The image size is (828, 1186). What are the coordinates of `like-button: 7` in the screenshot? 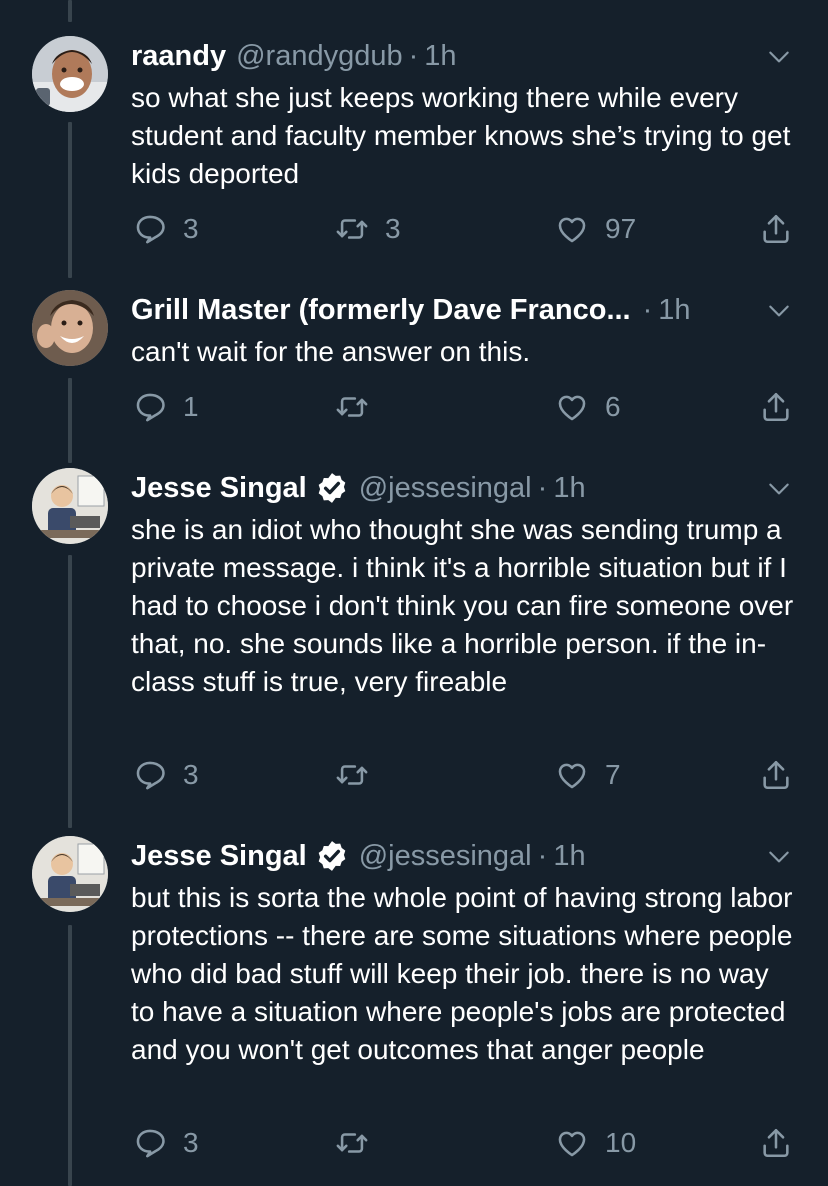 It's located at (588, 775).